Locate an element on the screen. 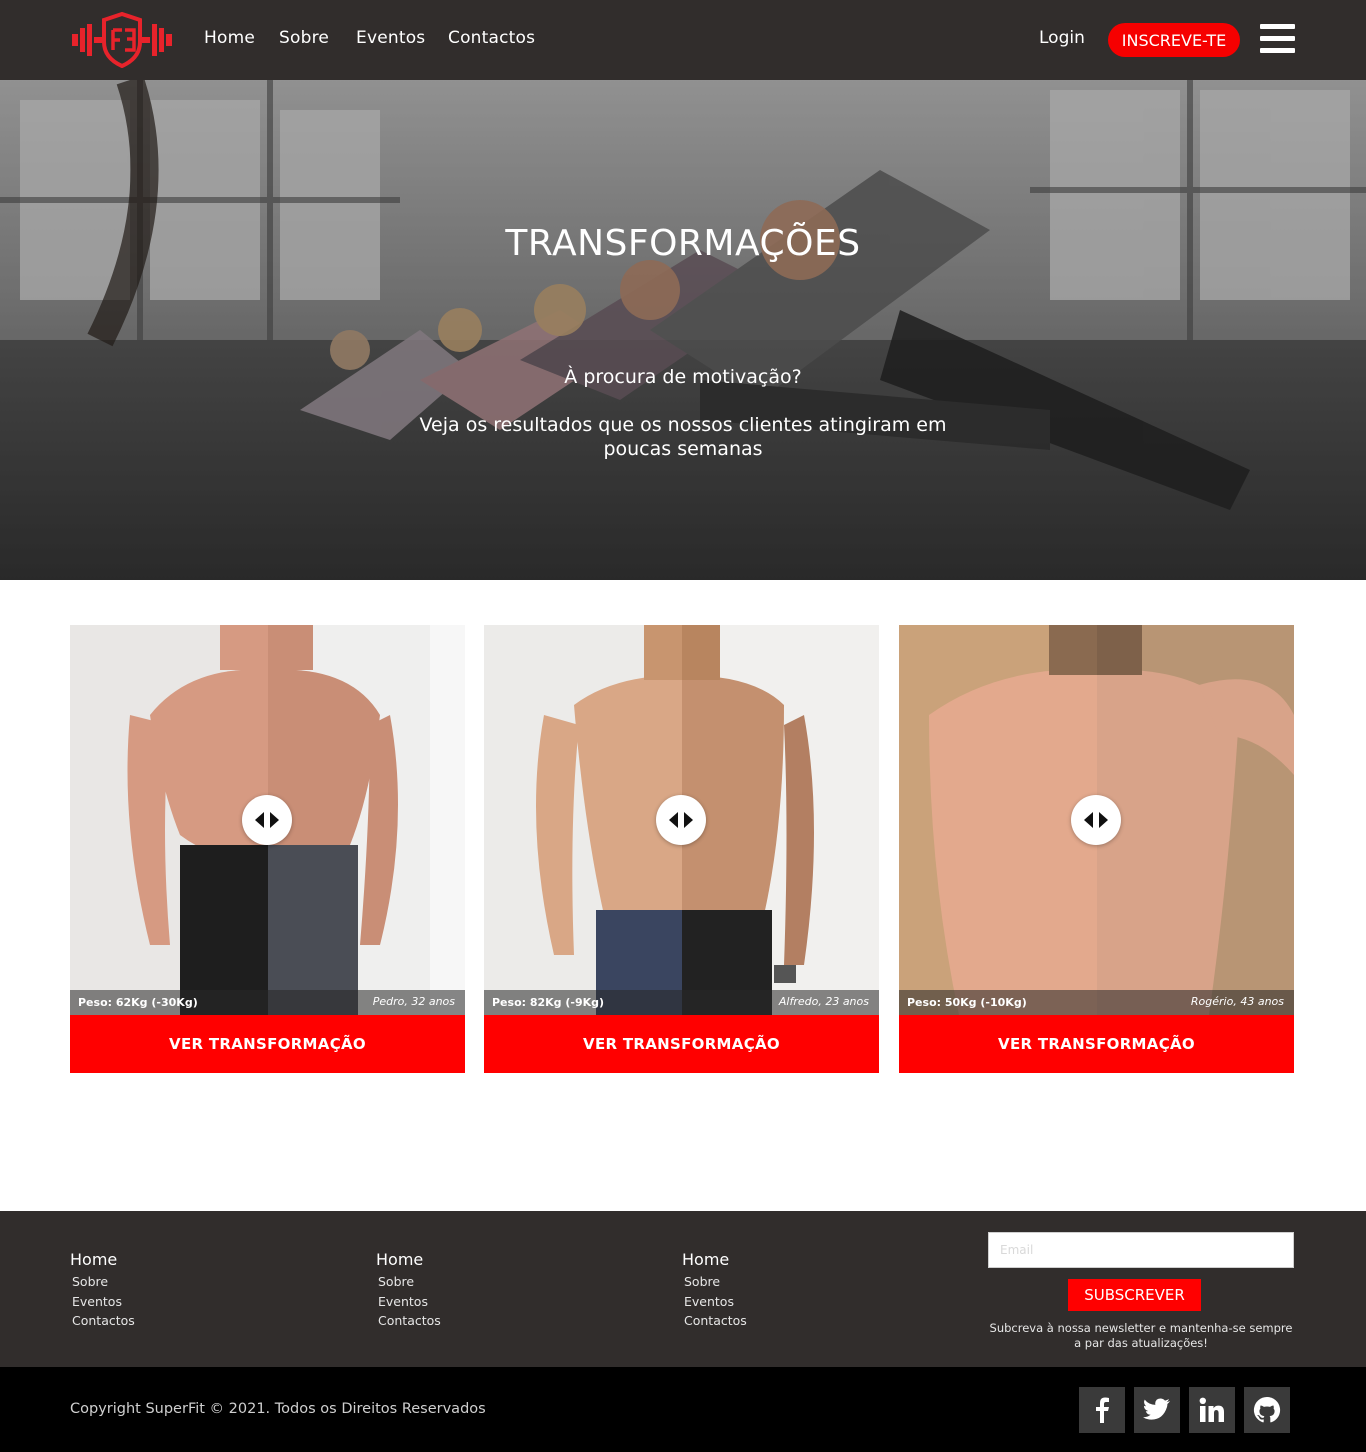  card-info-bar: Peso: 62Kg (-30Kg) Pedro, 32 anos is located at coordinates (267, 1002).